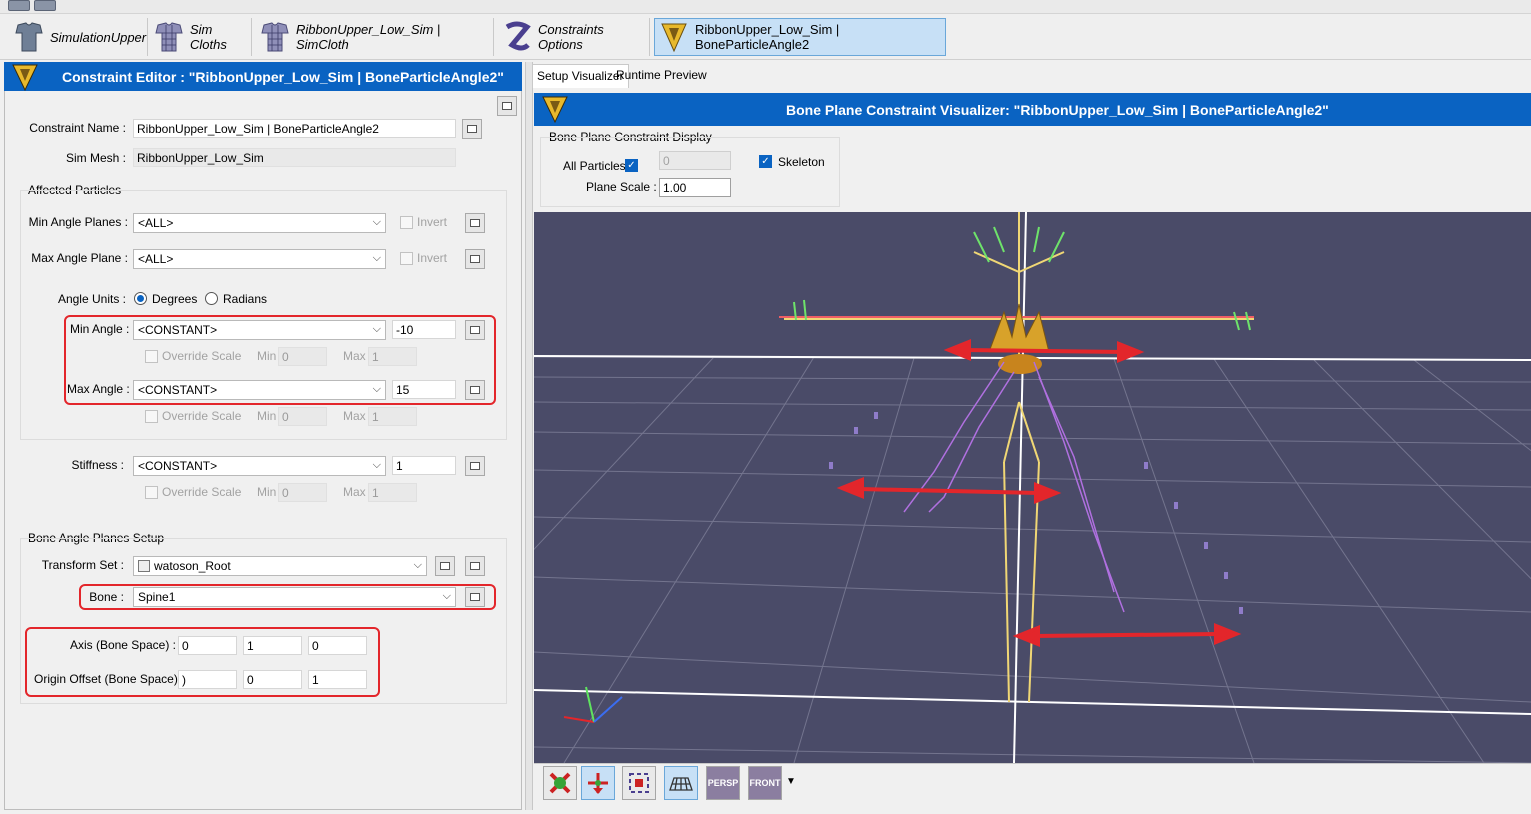  Describe the element at coordinates (272, 679) in the screenshot. I see `origin-offset-y-field: 0` at that location.